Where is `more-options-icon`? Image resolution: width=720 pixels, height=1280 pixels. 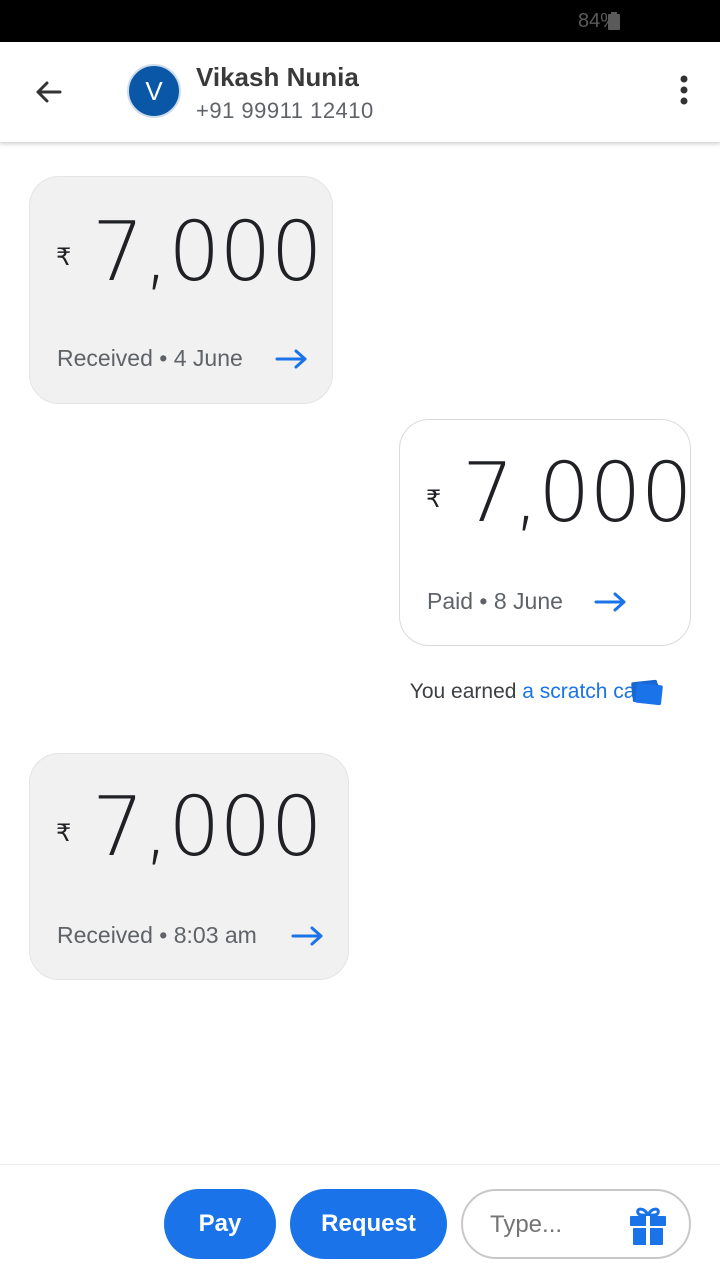 more-options-icon is located at coordinates (684, 92).